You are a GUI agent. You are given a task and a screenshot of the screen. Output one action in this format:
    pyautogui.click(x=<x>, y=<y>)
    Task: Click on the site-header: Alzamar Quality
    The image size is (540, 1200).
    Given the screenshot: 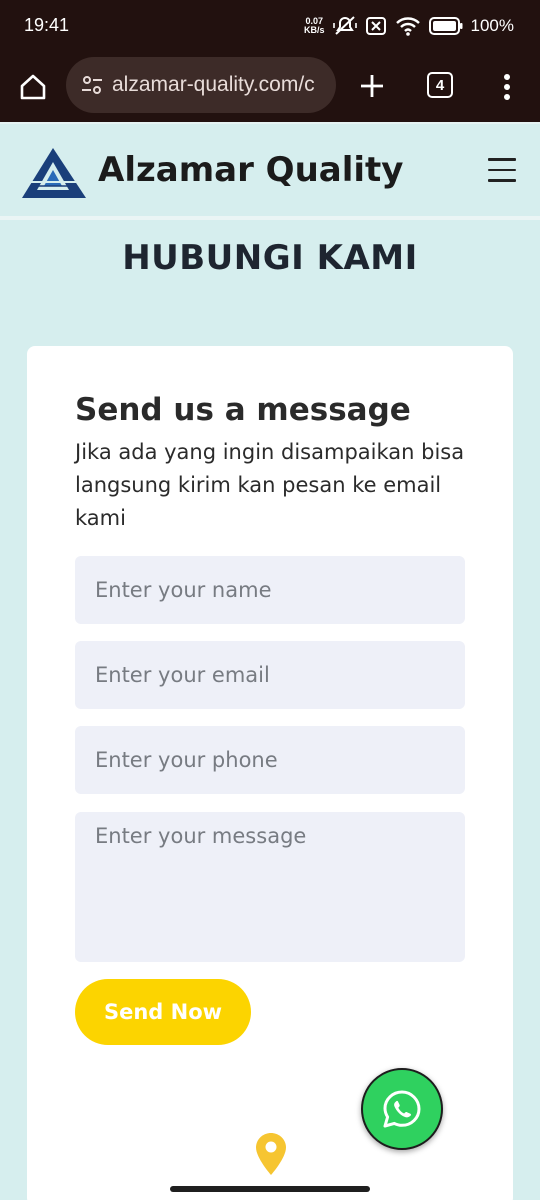 What is the action you would take?
    pyautogui.click(x=270, y=170)
    